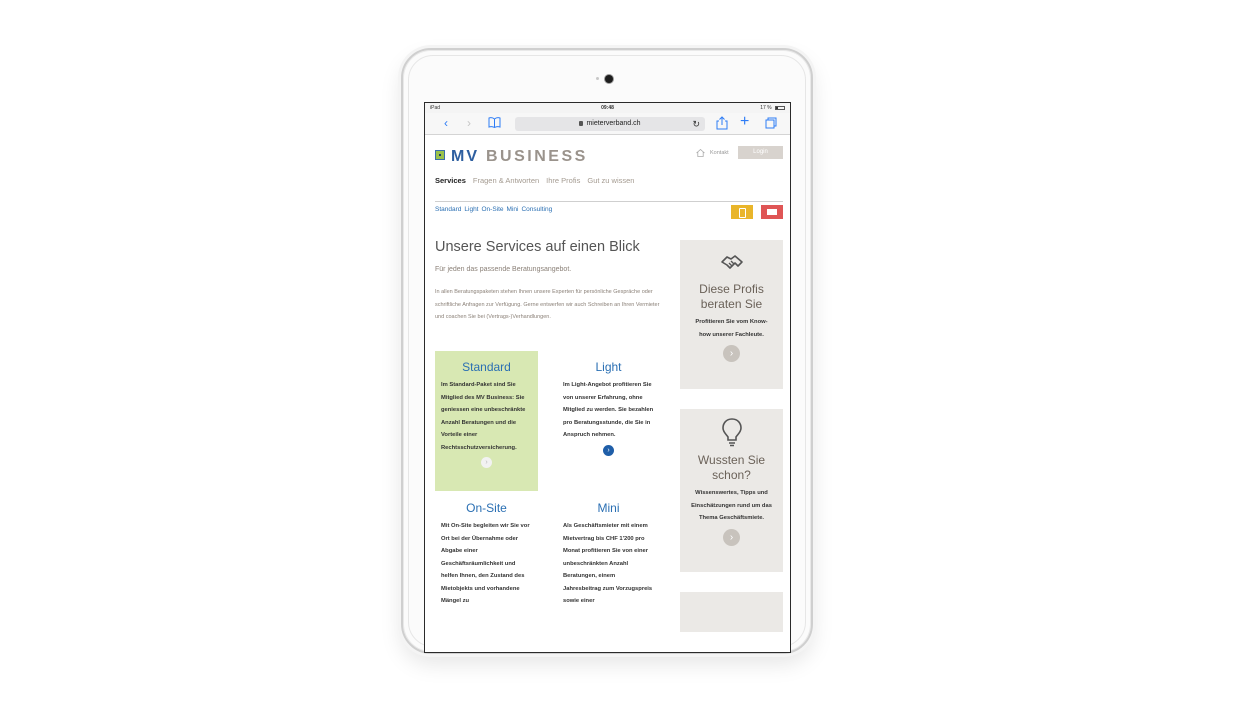 The height and width of the screenshot is (702, 1250). What do you see at coordinates (597, 78) in the screenshot?
I see `sensor-dot` at bounding box center [597, 78].